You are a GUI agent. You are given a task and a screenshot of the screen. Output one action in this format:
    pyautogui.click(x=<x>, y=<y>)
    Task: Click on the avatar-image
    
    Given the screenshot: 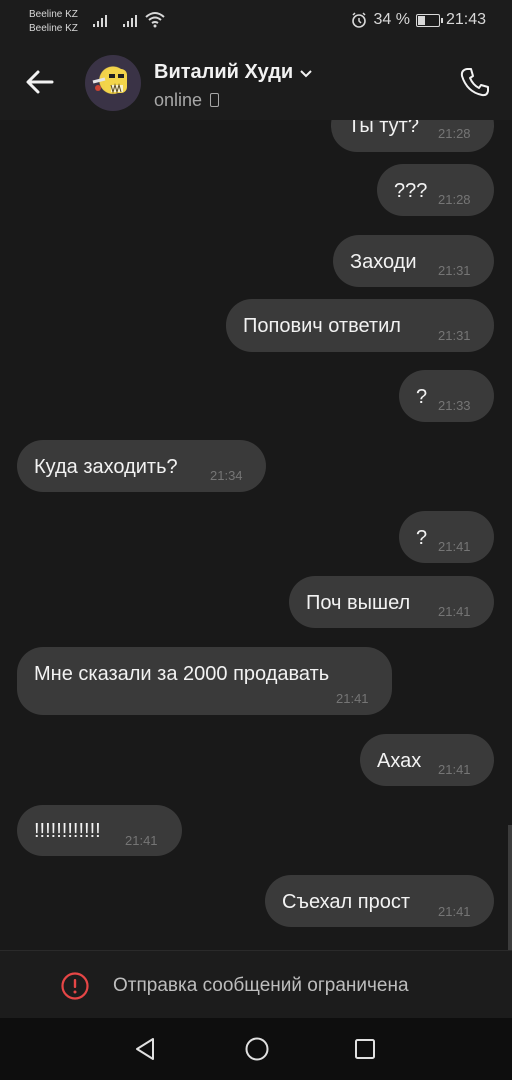 What is the action you would take?
    pyautogui.click(x=109, y=81)
    